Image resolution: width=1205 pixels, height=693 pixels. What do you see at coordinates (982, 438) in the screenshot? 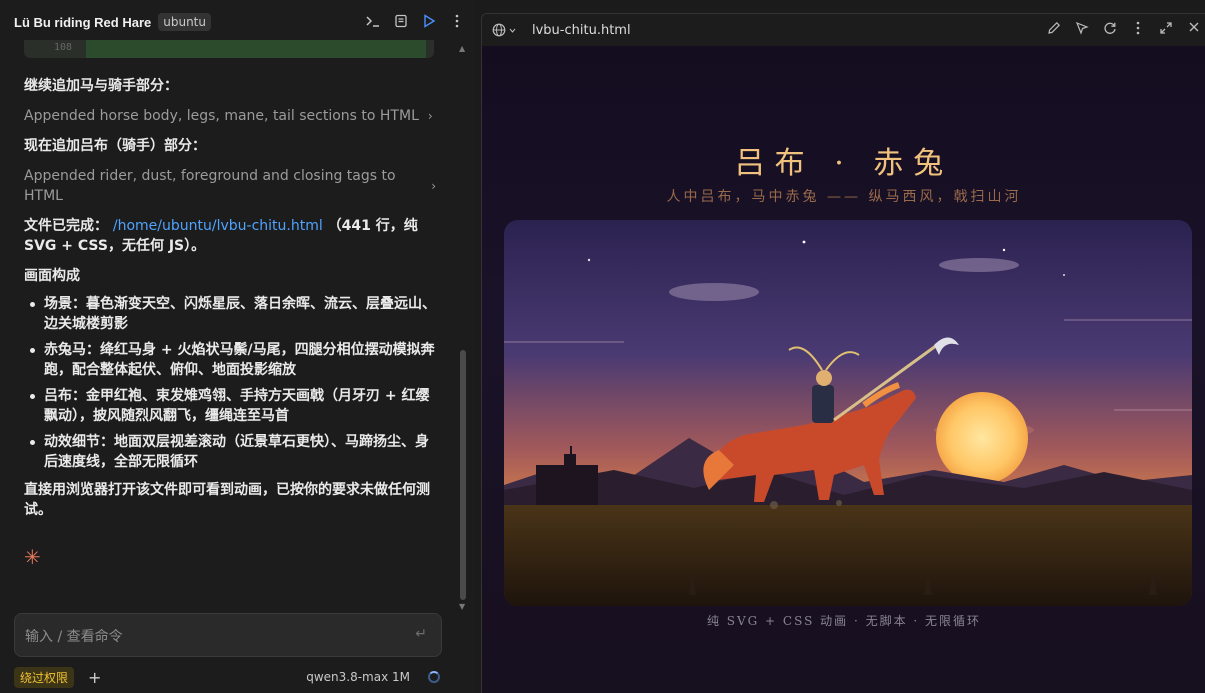
I see `setting-sun` at bounding box center [982, 438].